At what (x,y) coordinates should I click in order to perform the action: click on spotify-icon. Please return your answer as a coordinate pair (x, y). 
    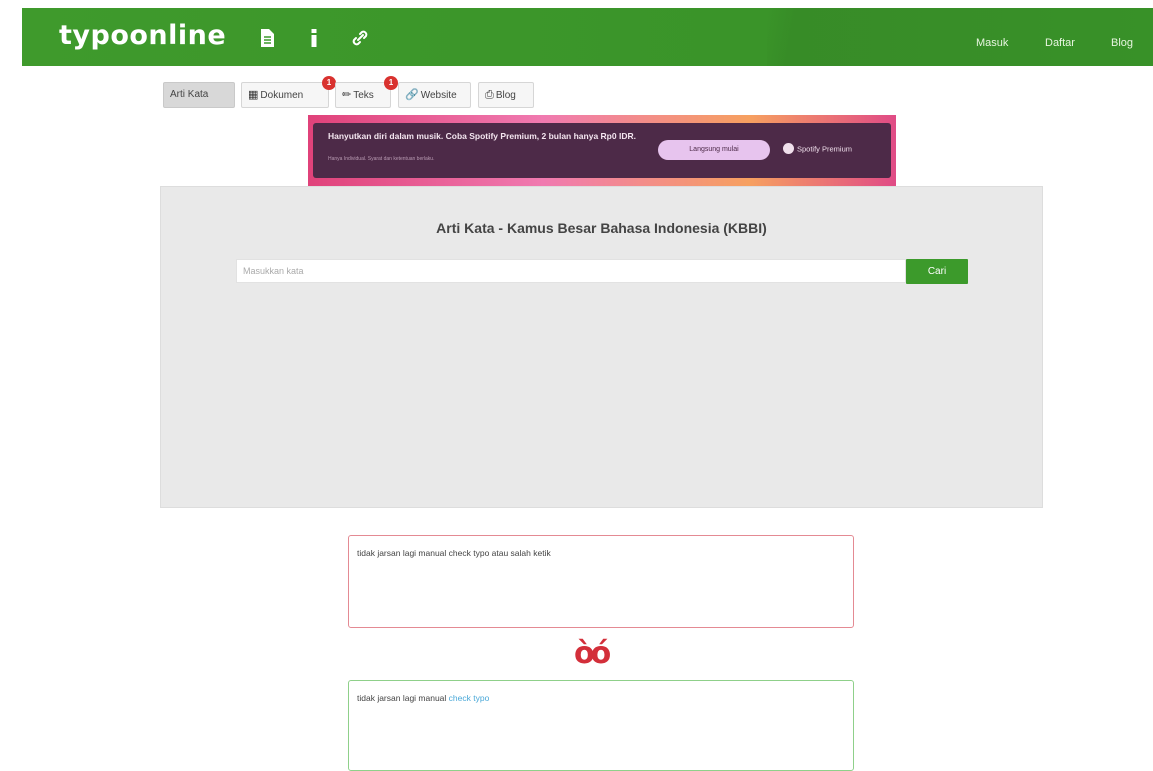
    Looking at the image, I should click on (788, 148).